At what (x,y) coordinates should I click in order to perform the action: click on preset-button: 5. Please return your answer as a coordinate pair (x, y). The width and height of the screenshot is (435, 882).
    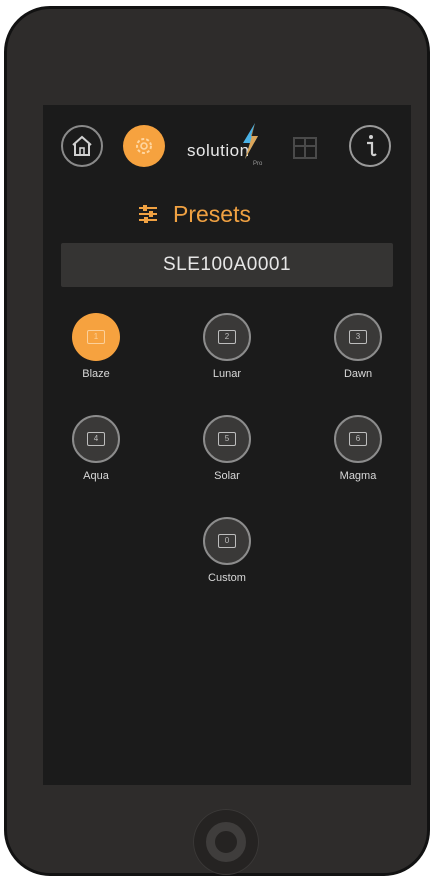
    Looking at the image, I should click on (227, 439).